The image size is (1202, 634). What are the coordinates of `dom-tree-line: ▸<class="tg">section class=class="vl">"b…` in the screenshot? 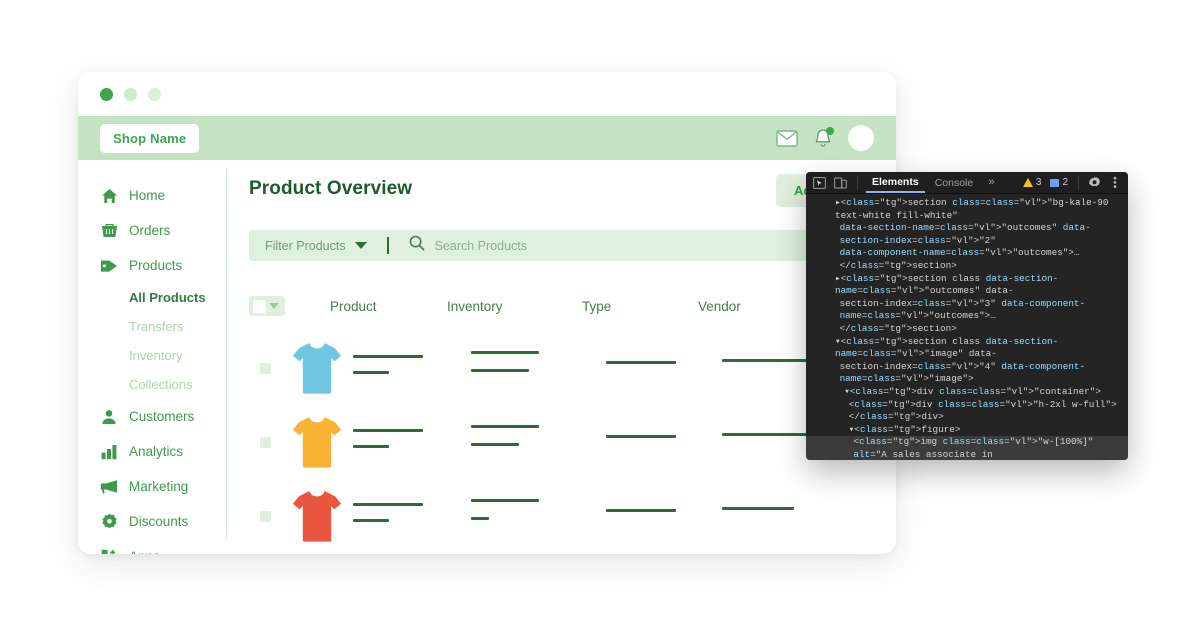 It's located at (967, 209).